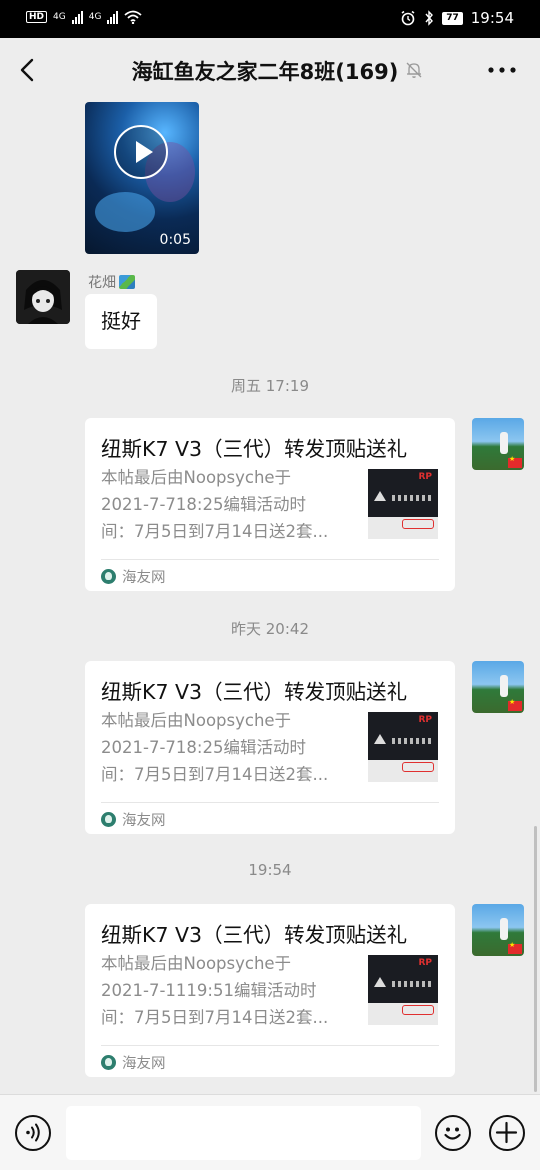  I want to click on video-frame-decoration, so click(125, 212).